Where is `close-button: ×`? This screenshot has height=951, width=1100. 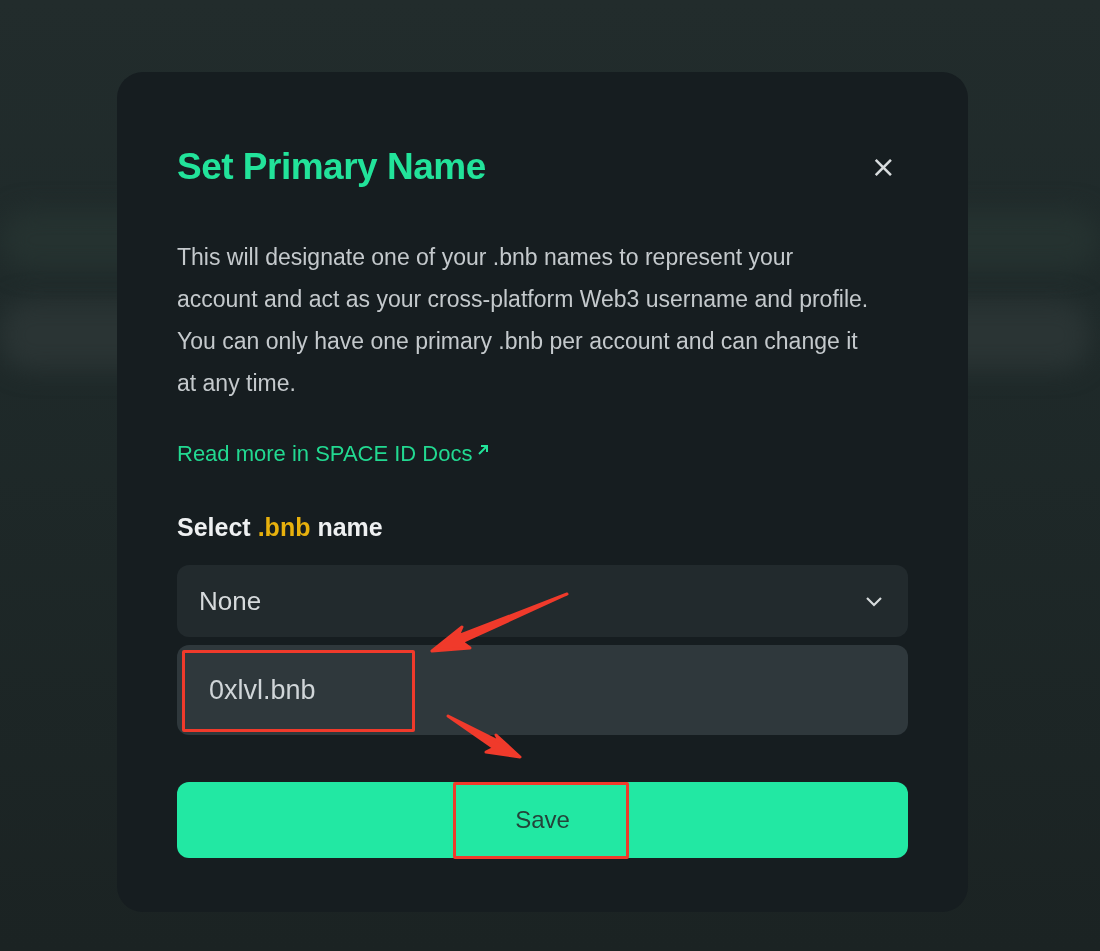
close-button: × is located at coordinates (883, 167).